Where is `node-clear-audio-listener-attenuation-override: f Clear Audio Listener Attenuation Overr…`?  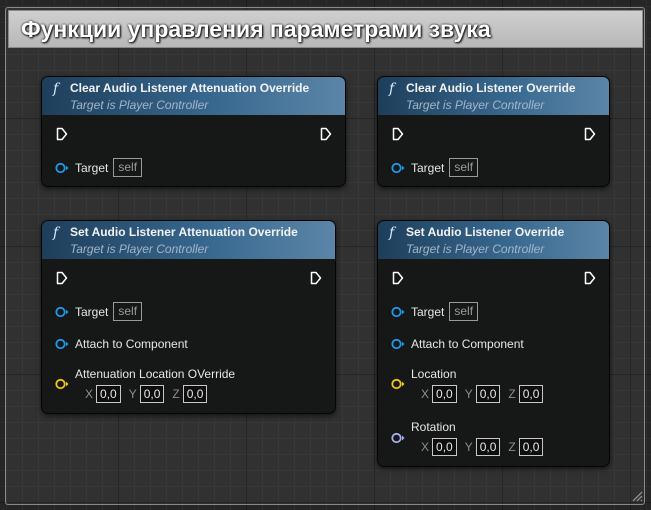
node-clear-audio-listener-attenuation-override: f Clear Audio Listener Attenuation Overr… is located at coordinates (193, 131).